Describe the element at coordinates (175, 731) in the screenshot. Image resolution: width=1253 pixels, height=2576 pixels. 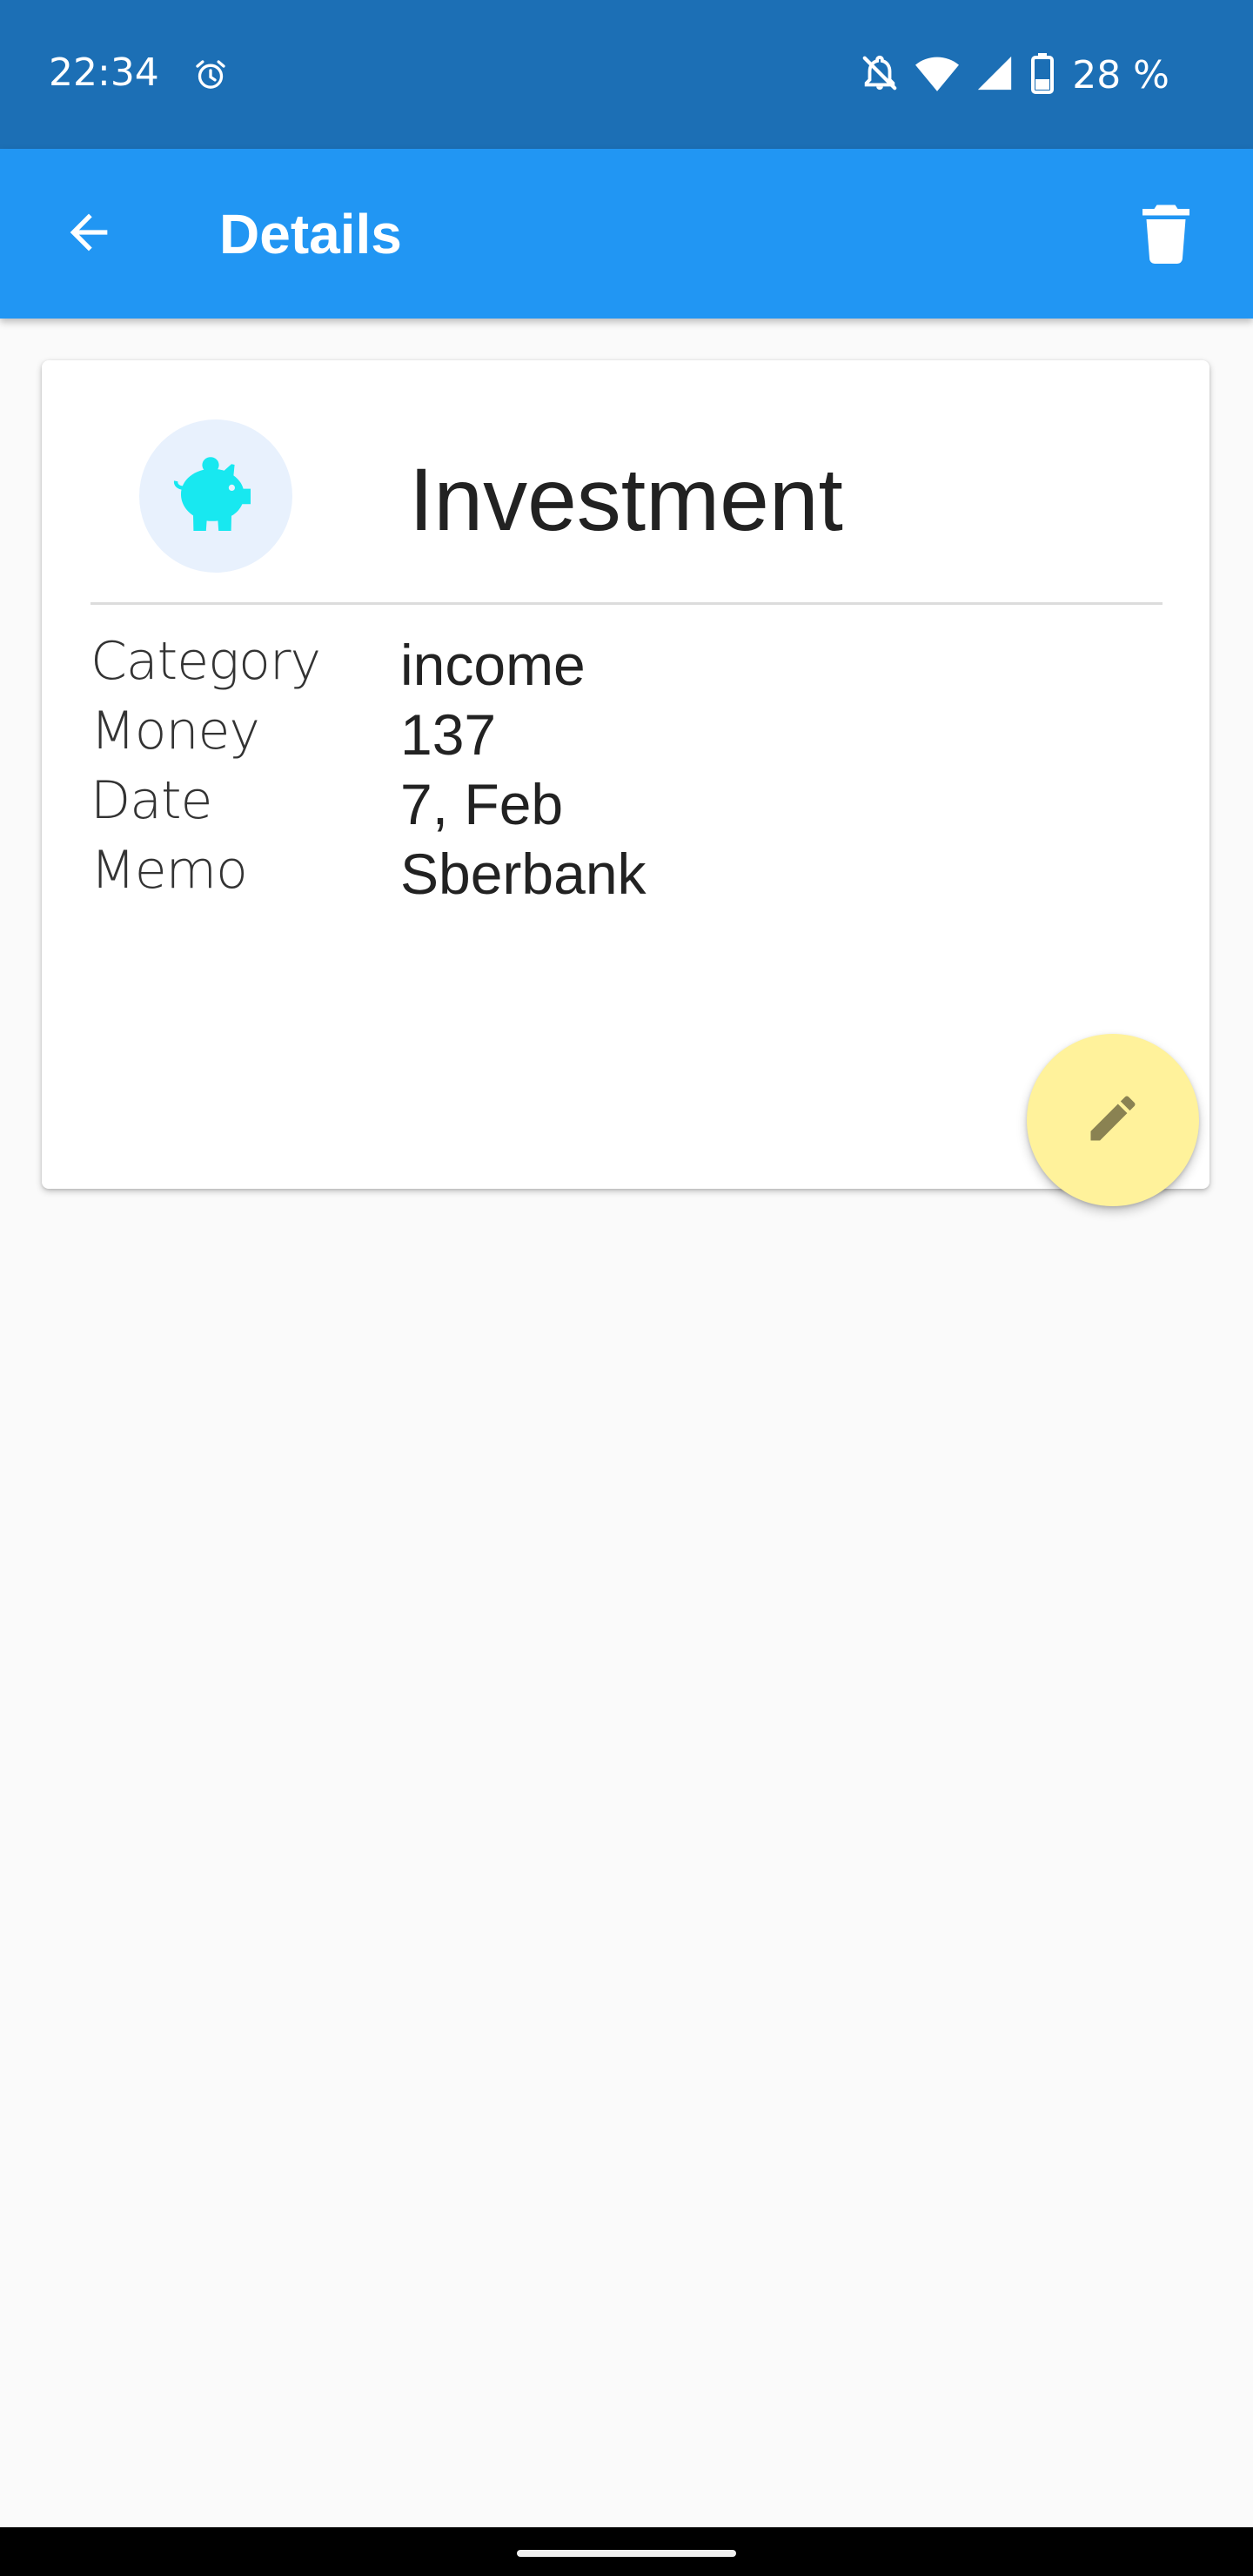
I see `detail-label: Money` at that location.